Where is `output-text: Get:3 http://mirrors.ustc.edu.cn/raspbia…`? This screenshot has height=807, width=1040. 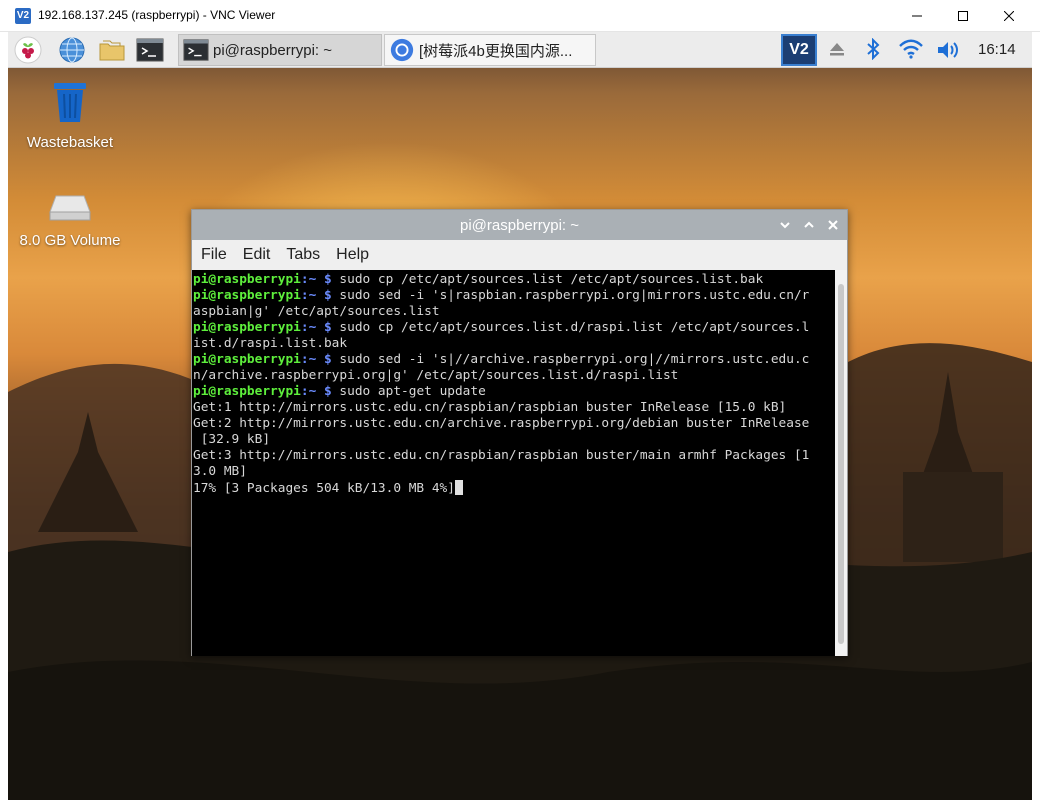 output-text: Get:3 http://mirrors.ustc.edu.cn/raspbia… is located at coordinates (501, 455).